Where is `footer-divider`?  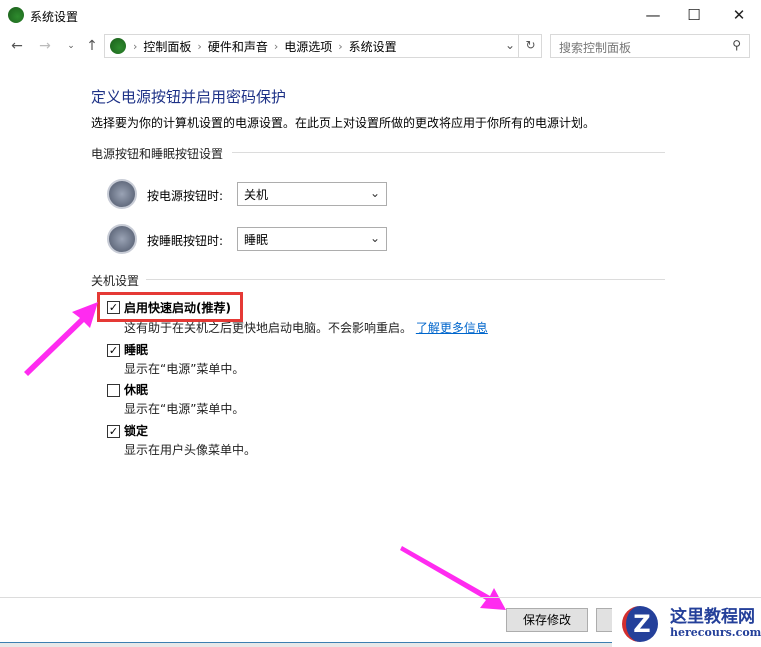
footer-divider is located at coordinates (380, 597).